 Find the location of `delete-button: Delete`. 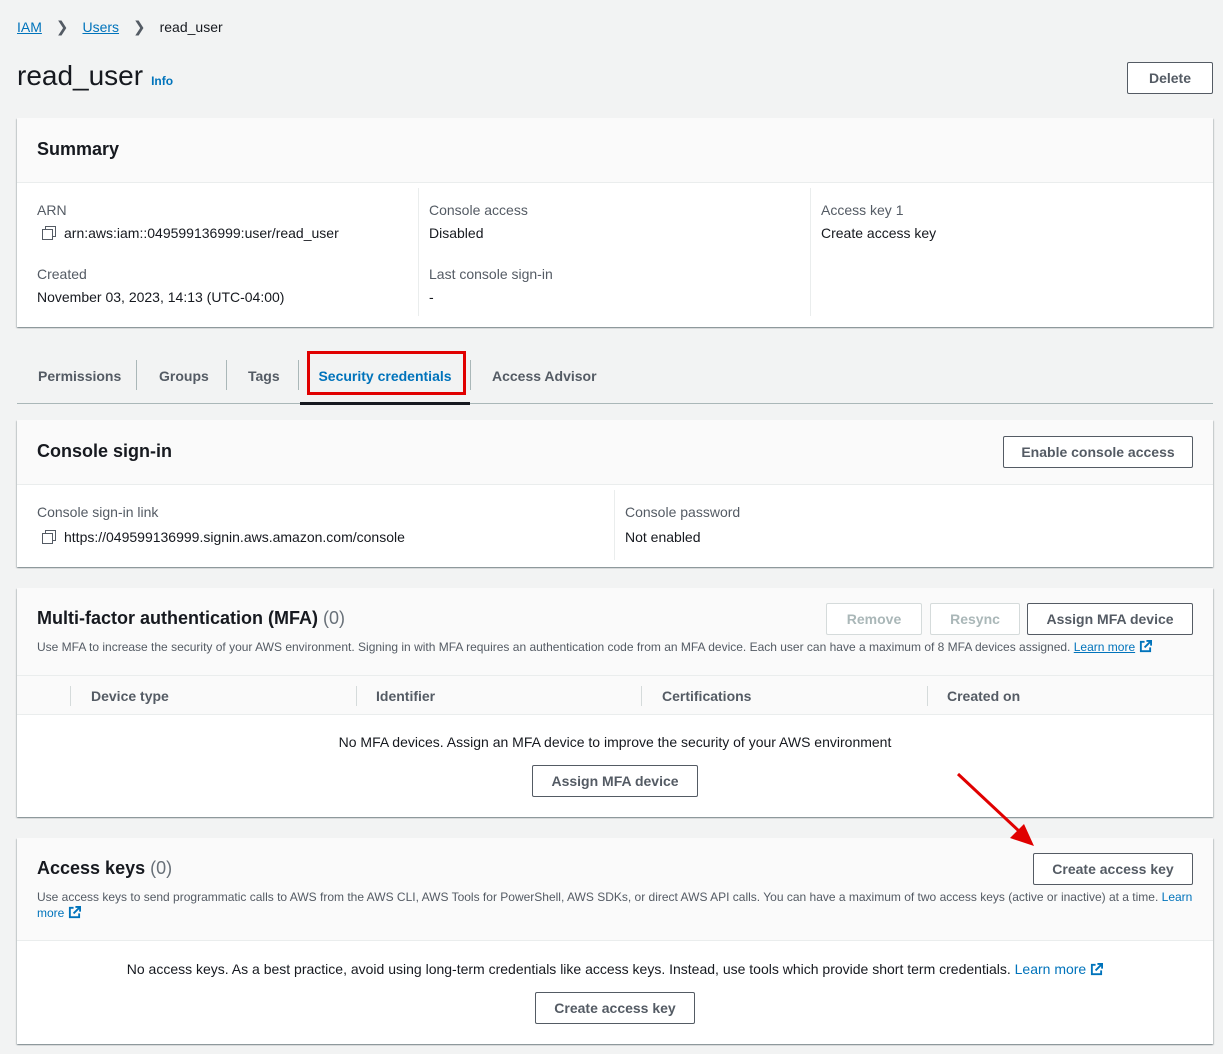

delete-button: Delete is located at coordinates (1170, 78).